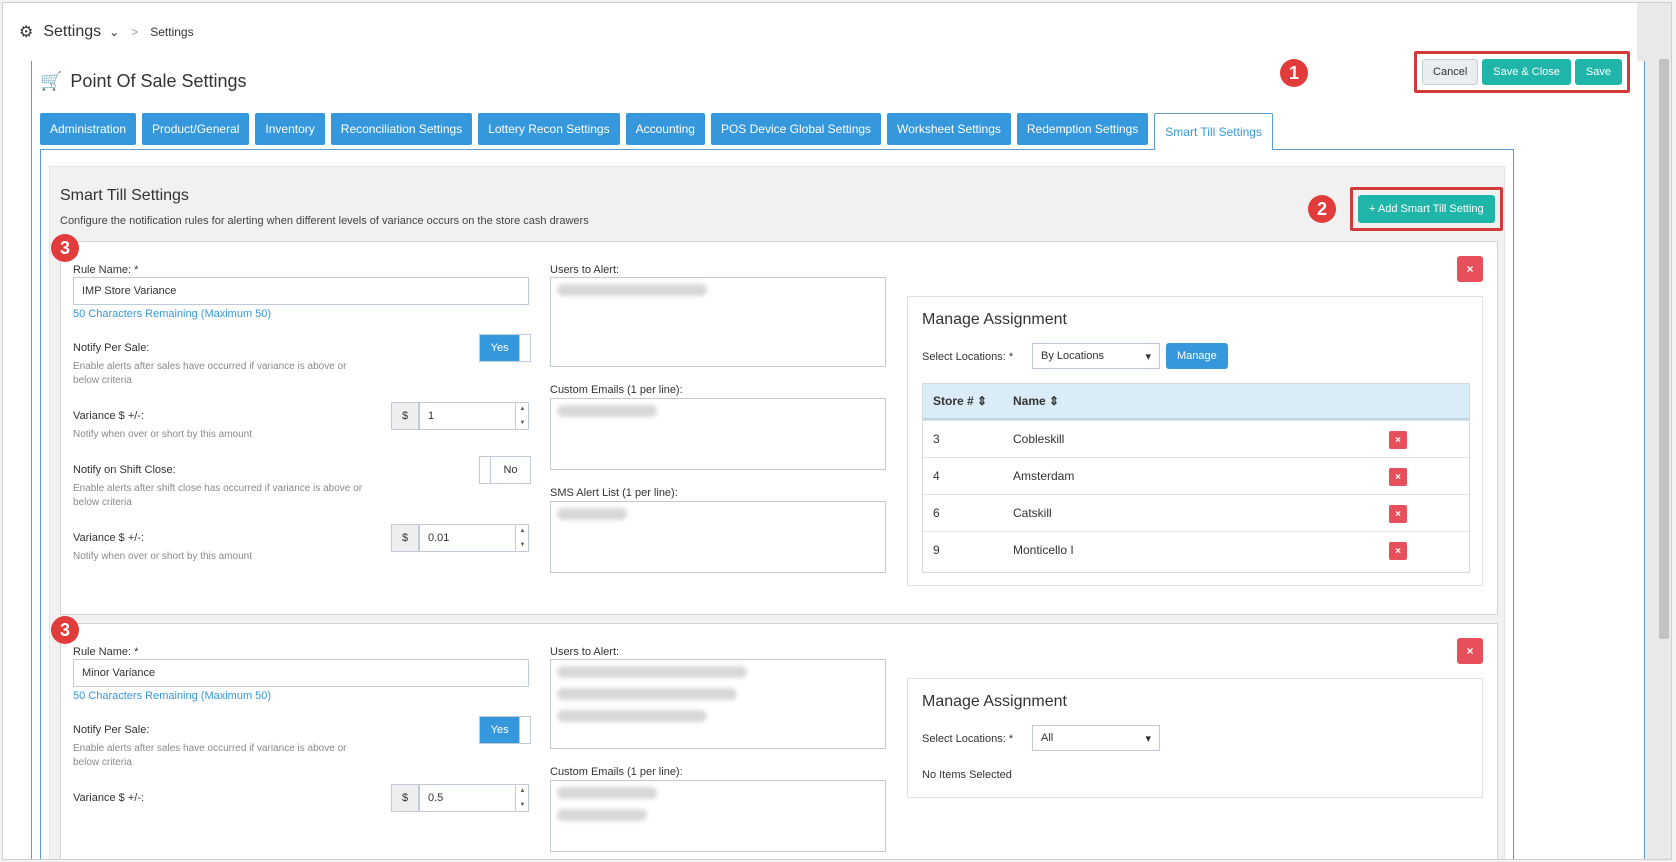 This screenshot has height=862, width=1676. Describe the element at coordinates (301, 291) in the screenshot. I see `rule-name-input: IMP Store Variance` at that location.